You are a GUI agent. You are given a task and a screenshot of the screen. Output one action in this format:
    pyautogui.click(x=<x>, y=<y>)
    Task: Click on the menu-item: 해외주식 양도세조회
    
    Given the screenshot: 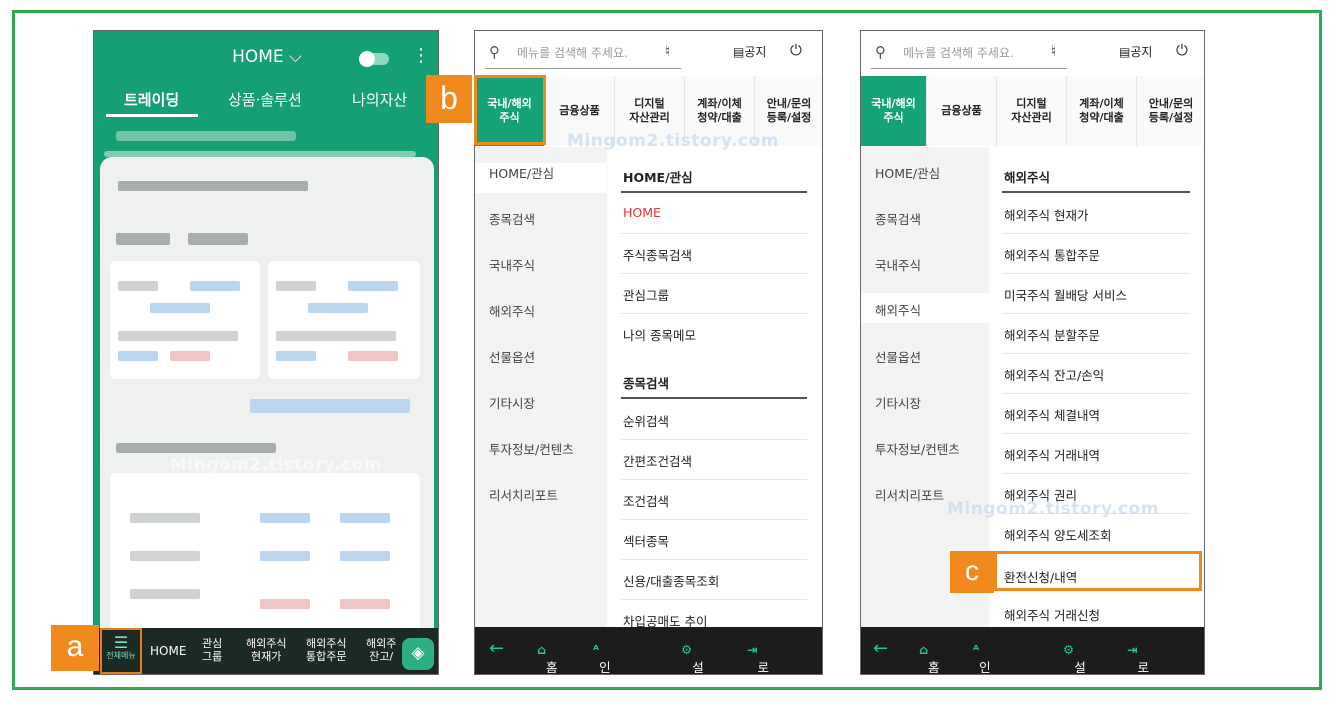 What is the action you would take?
    pyautogui.click(x=1057, y=534)
    